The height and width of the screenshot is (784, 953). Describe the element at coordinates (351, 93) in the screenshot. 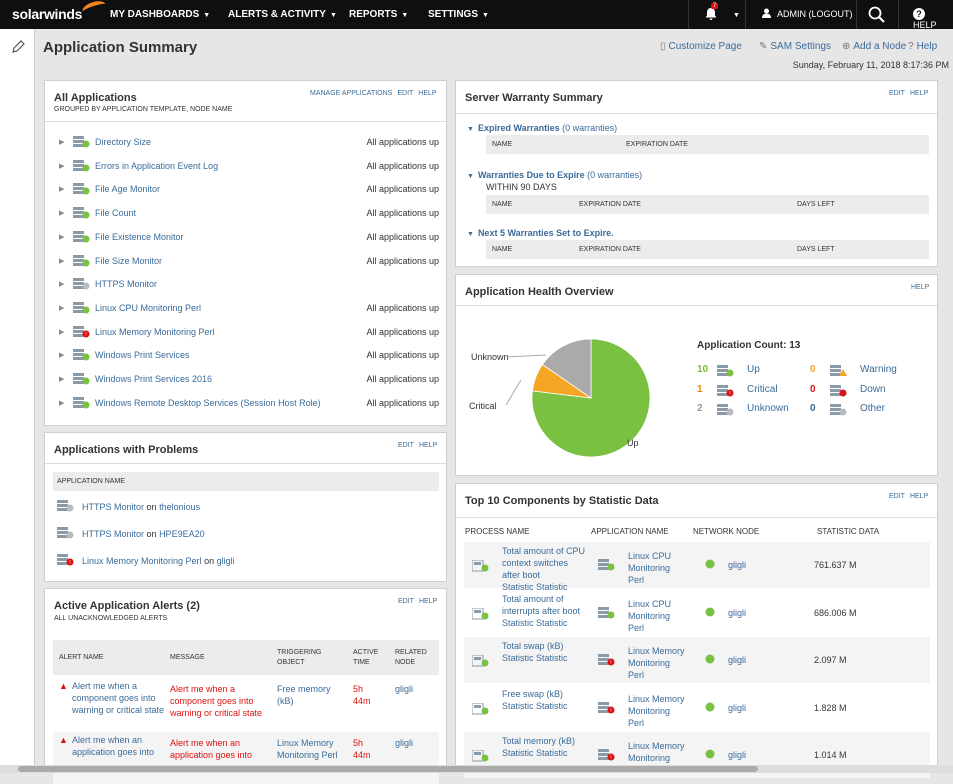

I see `manage-applications-link: MANAGE APPLICATIONS` at that location.